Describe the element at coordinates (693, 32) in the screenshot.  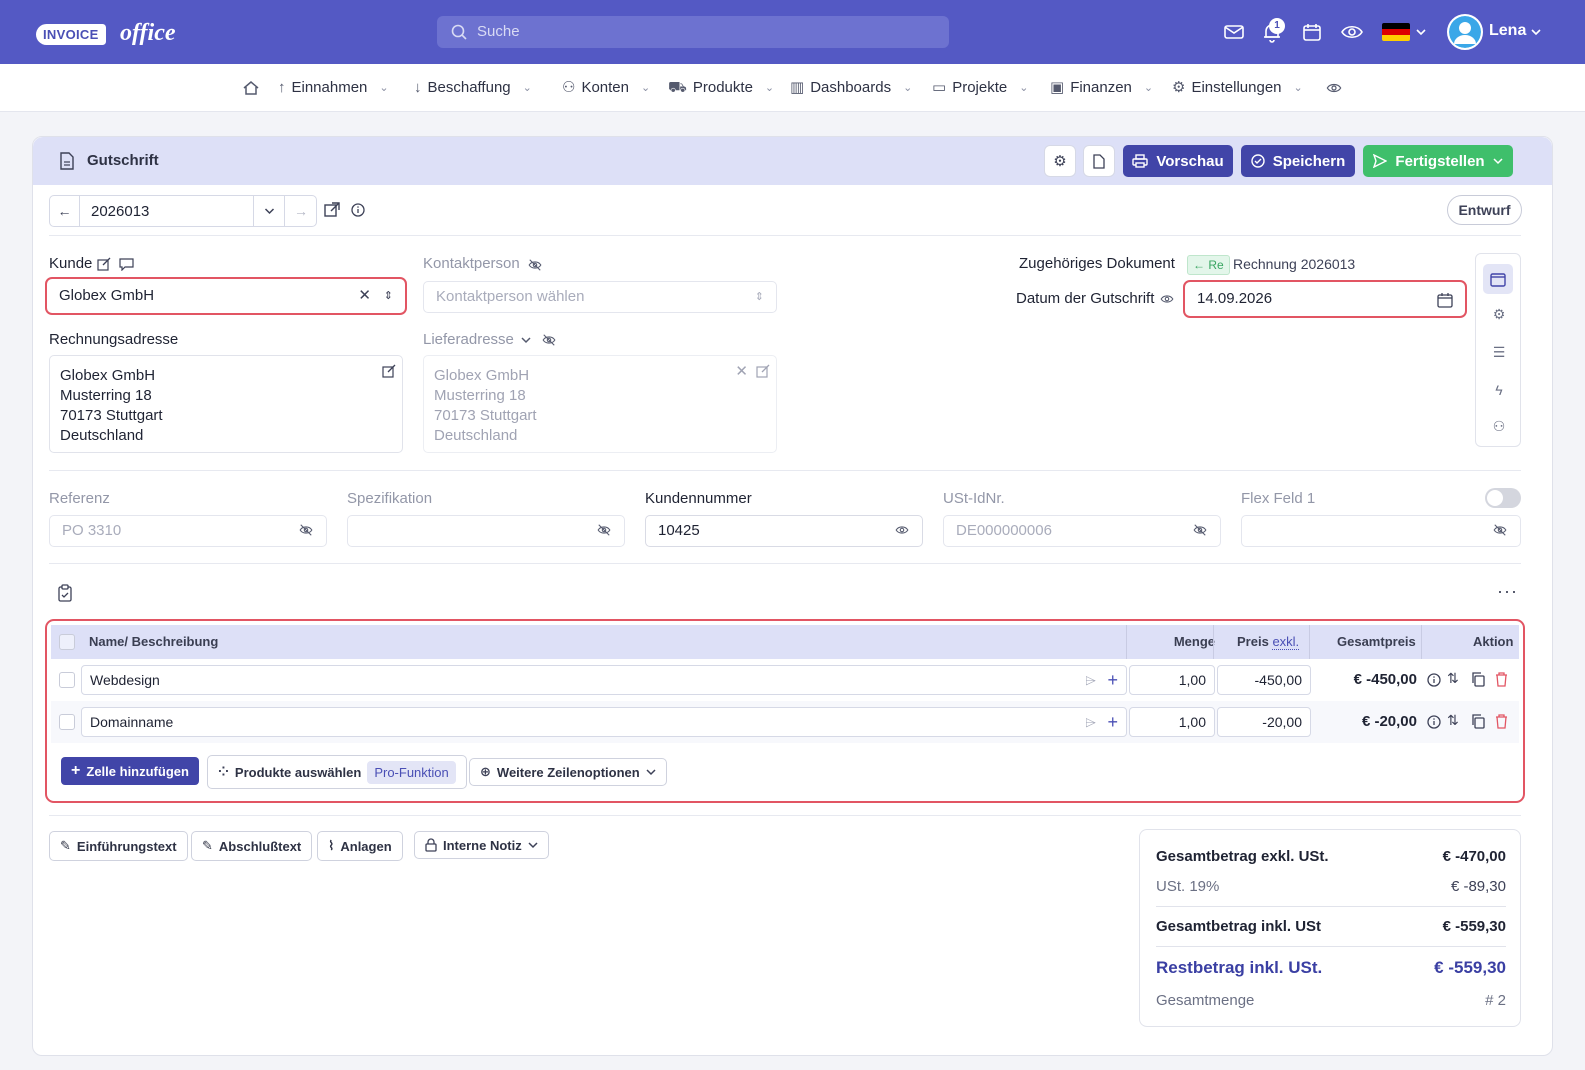
I see `search-input: Suche` at that location.